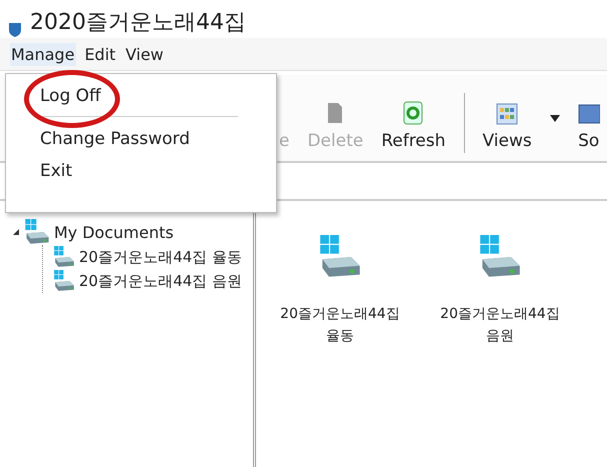  What do you see at coordinates (160, 281) in the screenshot?
I see `tree-item: 20즐거운노래44집 음원` at bounding box center [160, 281].